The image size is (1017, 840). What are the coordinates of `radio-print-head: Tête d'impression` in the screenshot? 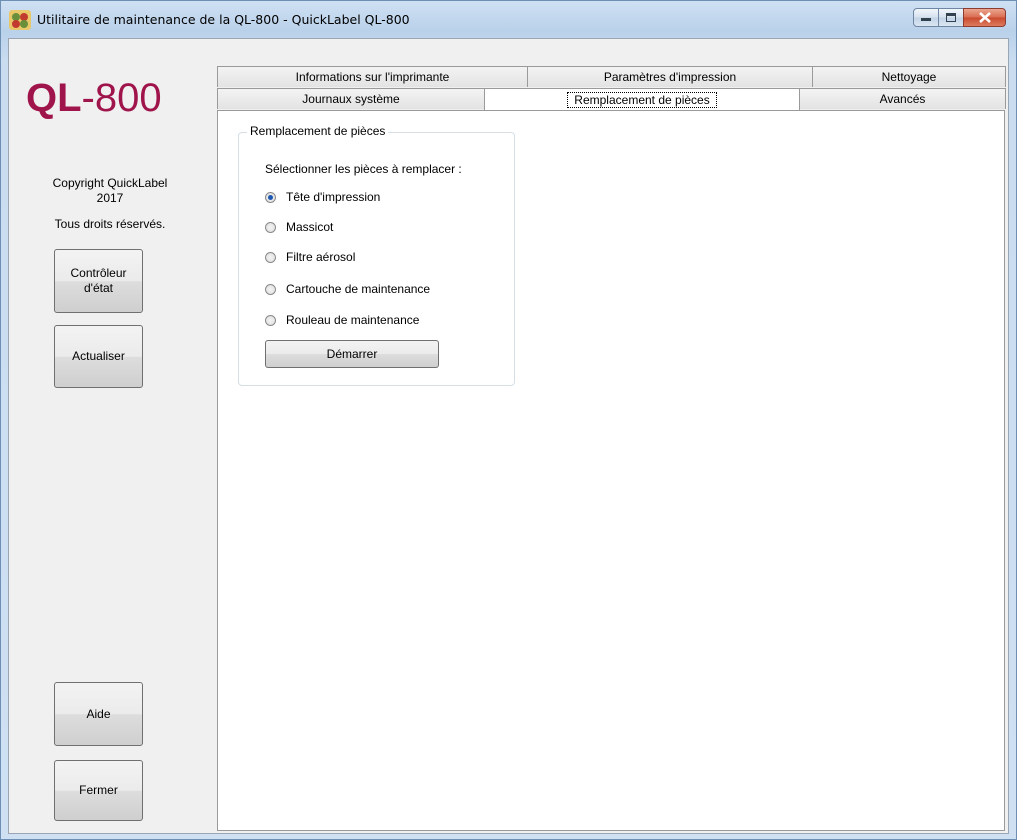 It's located at (322, 197).